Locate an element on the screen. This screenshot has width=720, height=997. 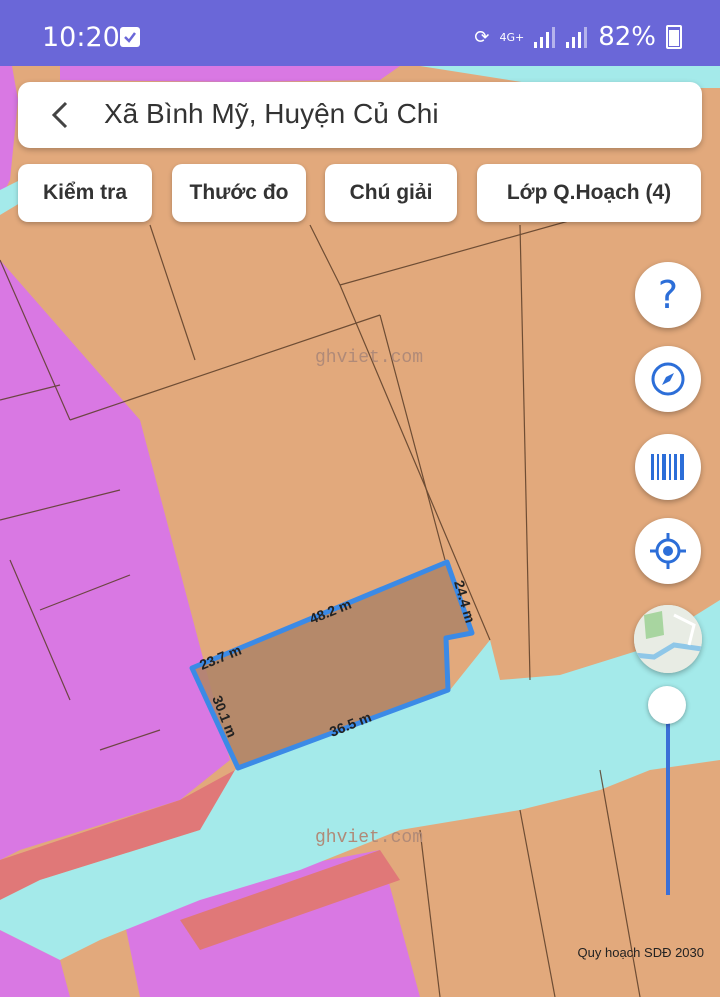
layers-button: Lớp Q.Hoạch (4) is located at coordinates (589, 193).